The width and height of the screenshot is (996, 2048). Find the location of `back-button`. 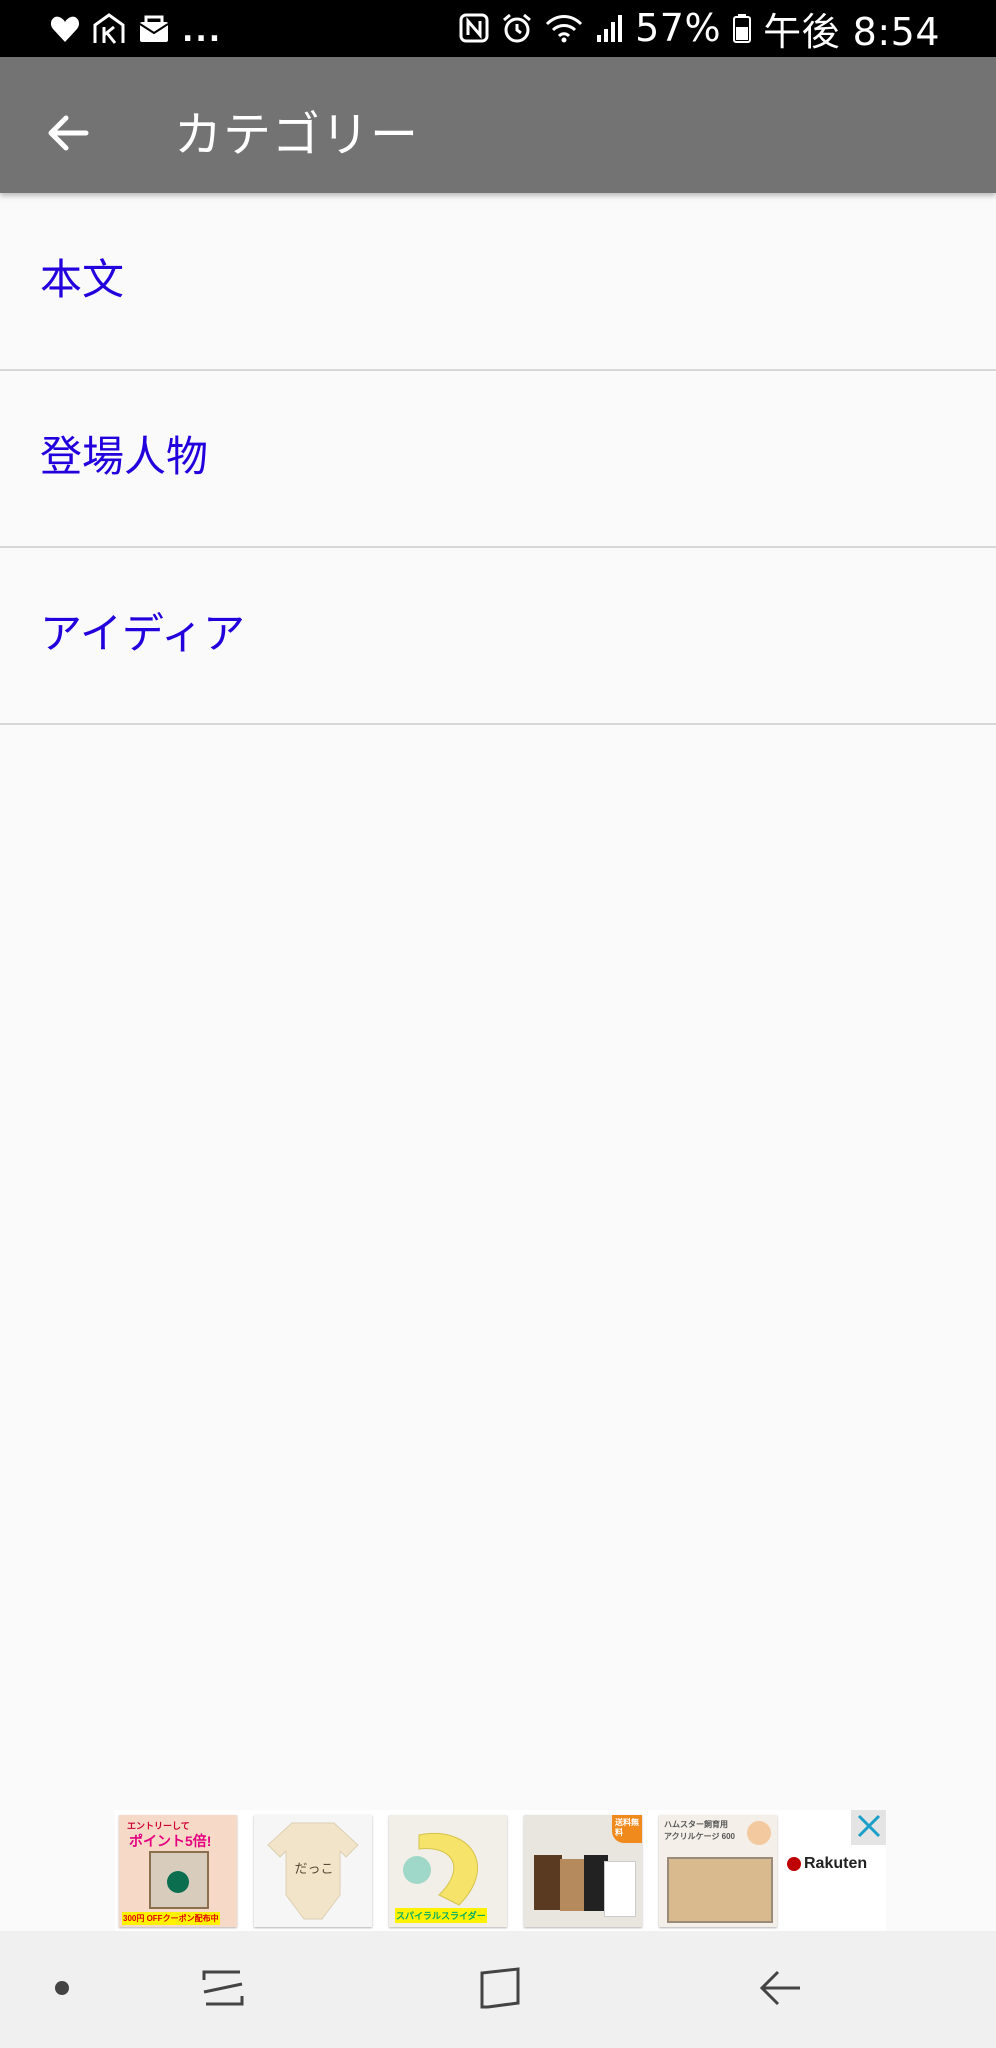

back-button is located at coordinates (68, 135).